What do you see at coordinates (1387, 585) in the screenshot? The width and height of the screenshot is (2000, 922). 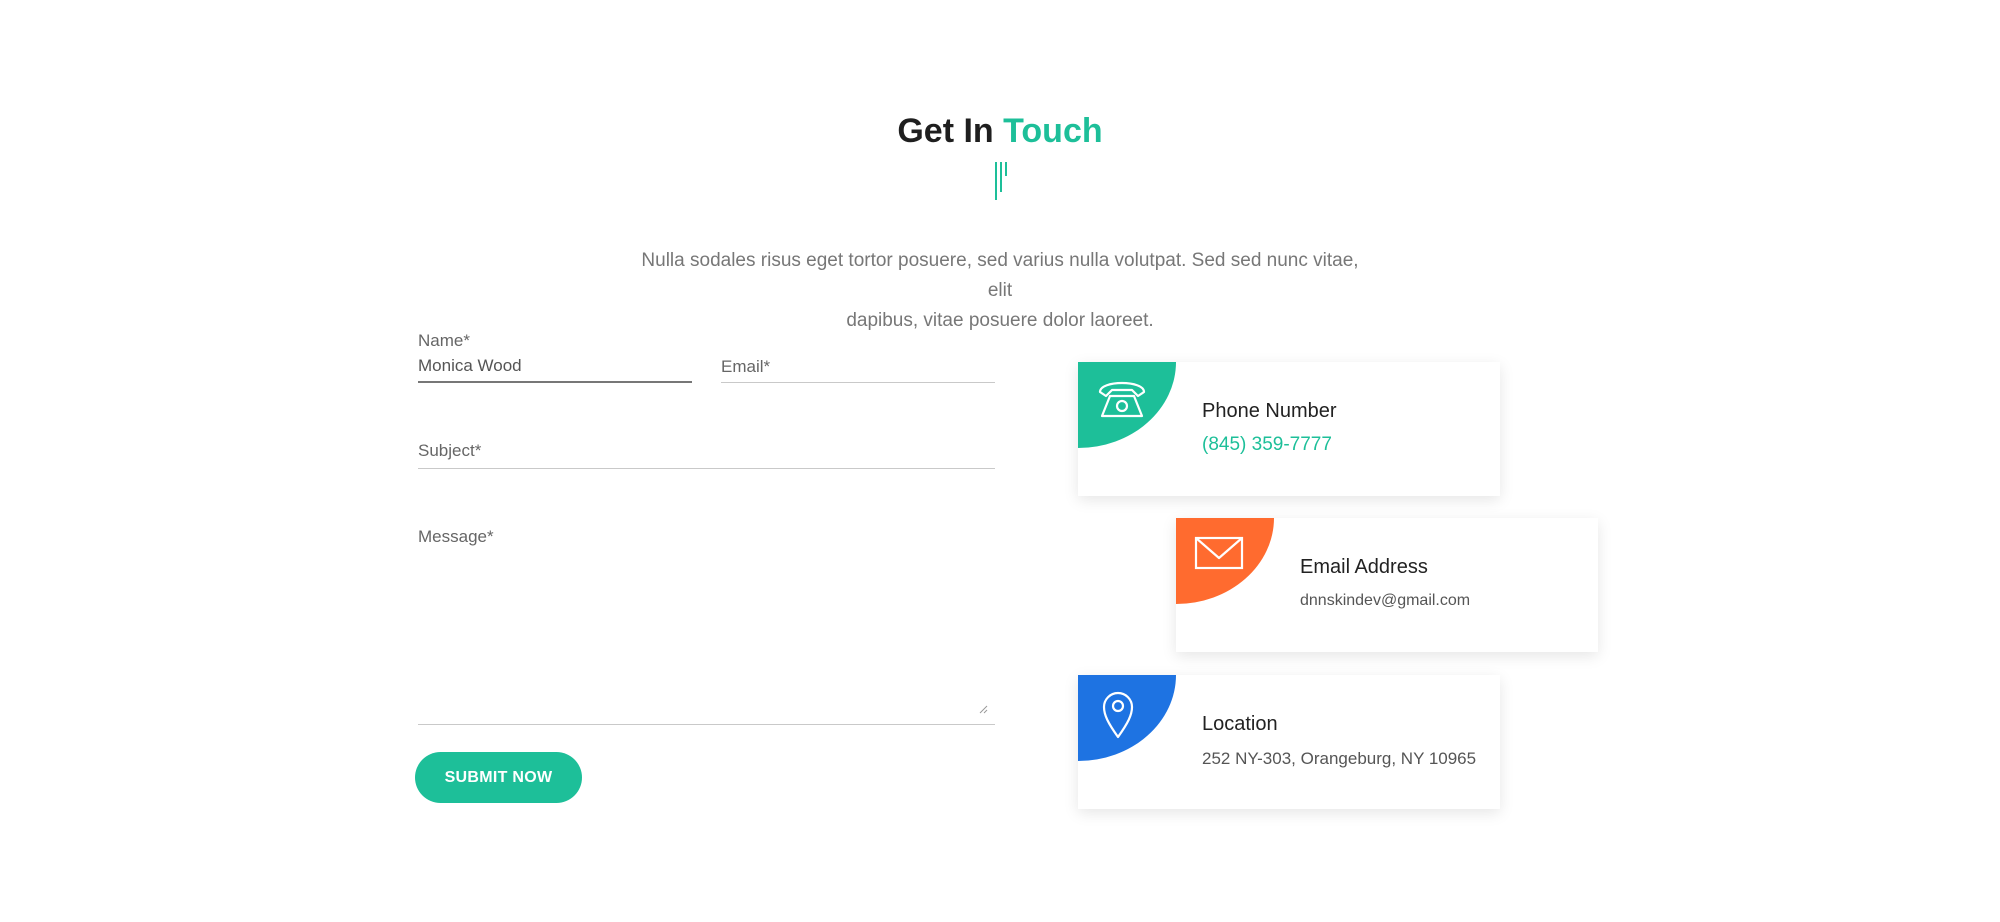 I see `email-card: Email Address dnnskindev@gmail.com` at bounding box center [1387, 585].